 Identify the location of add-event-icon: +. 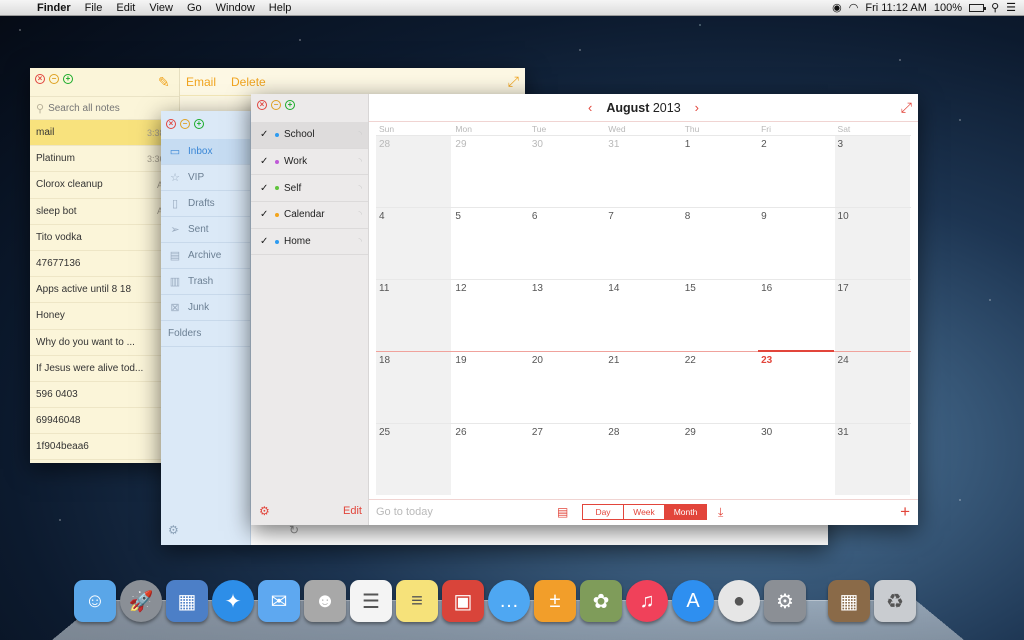
(905, 512).